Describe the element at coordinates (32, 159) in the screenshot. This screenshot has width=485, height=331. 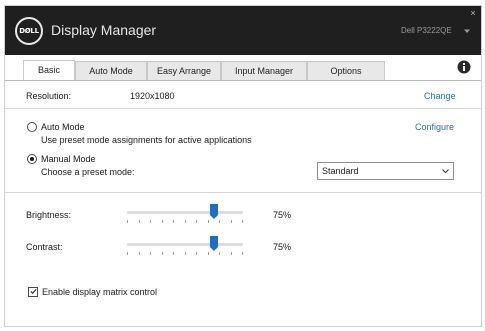
I see `manual-mode-radio` at that location.